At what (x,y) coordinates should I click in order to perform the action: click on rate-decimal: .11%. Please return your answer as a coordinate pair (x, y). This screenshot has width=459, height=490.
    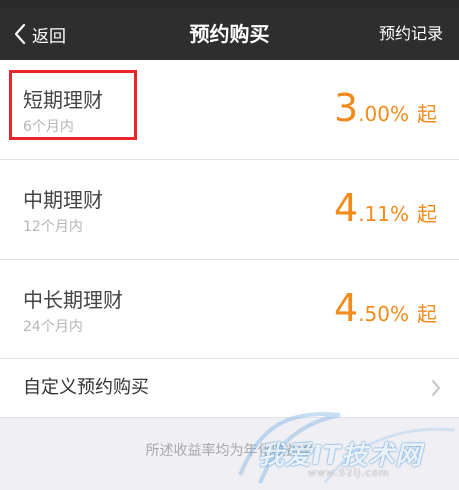
    Looking at the image, I should click on (383, 214).